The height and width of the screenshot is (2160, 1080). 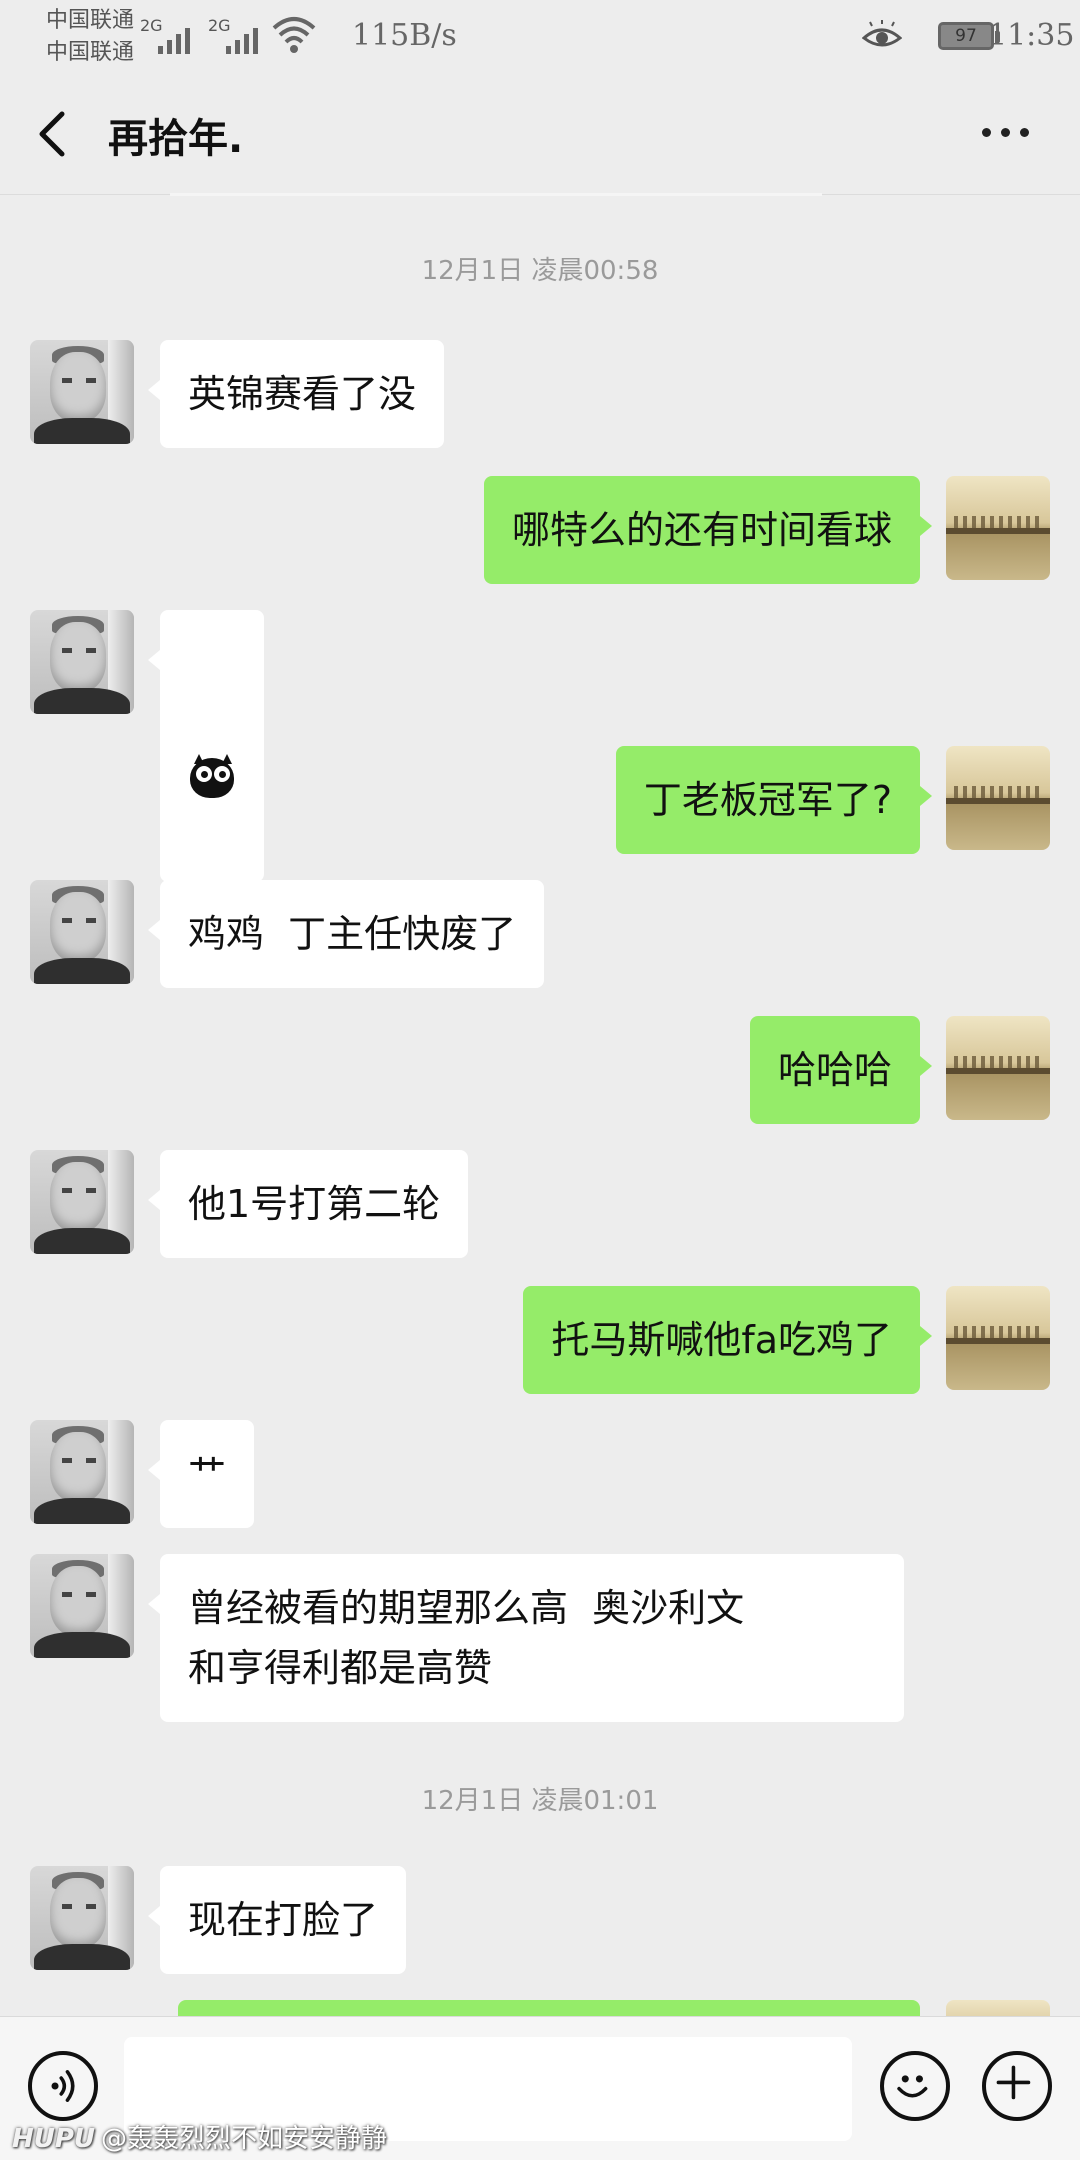 I want to click on incoming-message: 鸡鸡 丁主任快废了, so click(x=346, y=934).